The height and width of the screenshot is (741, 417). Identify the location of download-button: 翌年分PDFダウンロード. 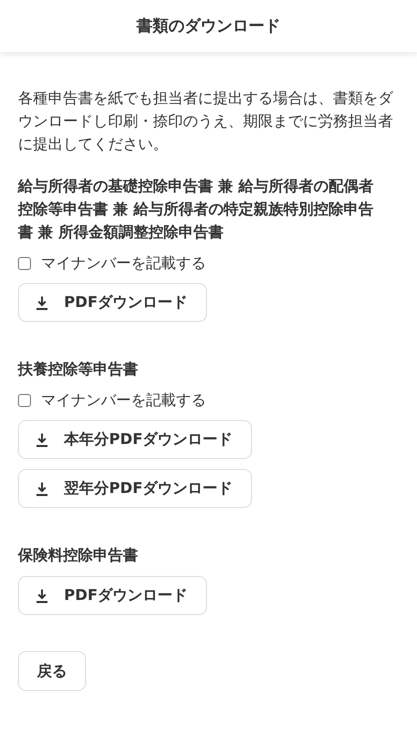
(135, 488).